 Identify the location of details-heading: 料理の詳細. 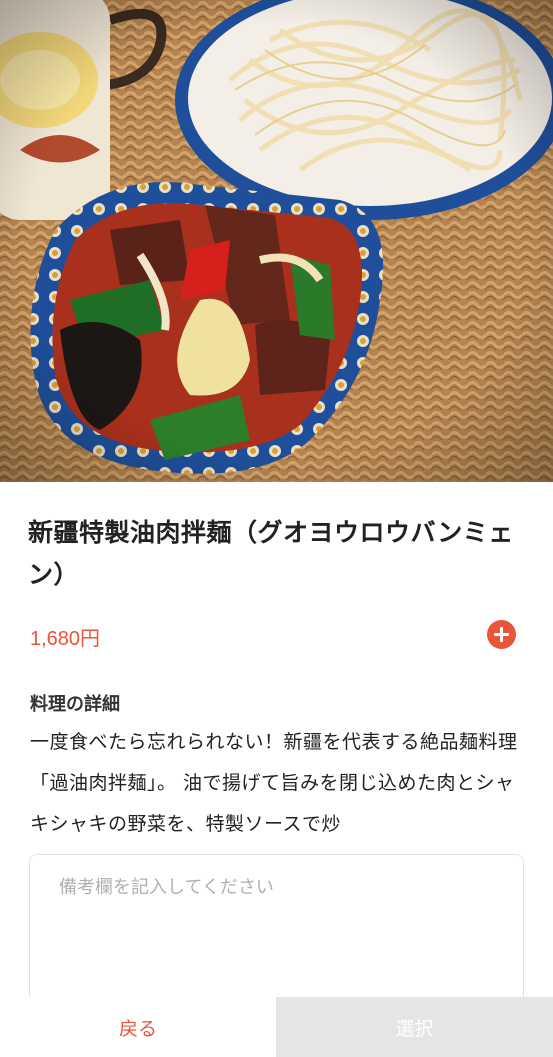
(75, 704).